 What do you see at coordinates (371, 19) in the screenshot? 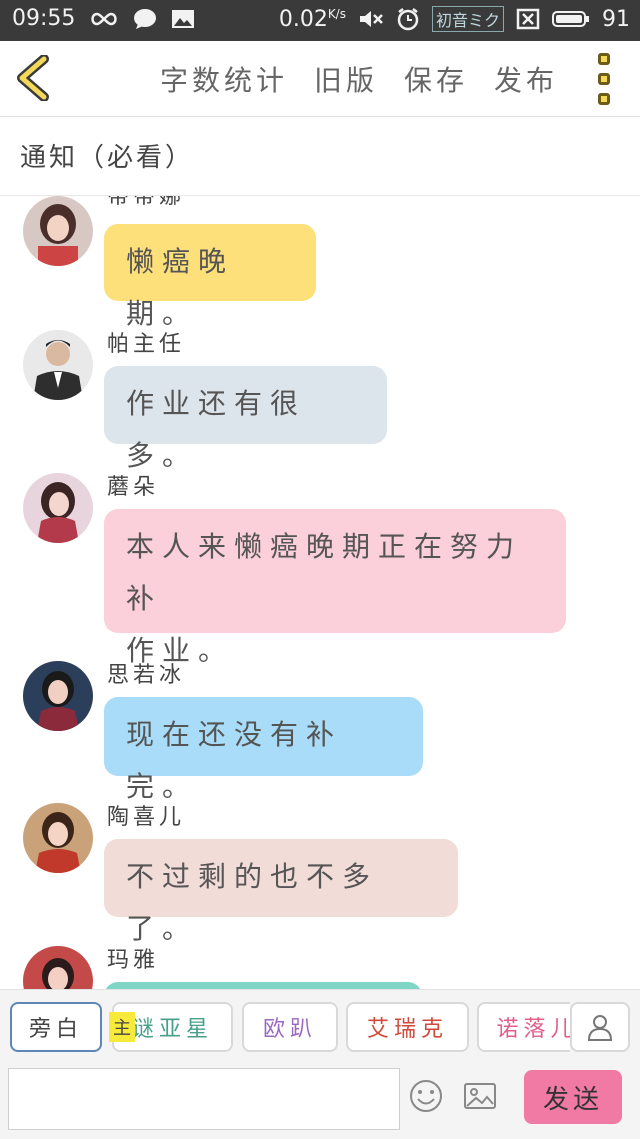
I see `mute-icon` at bounding box center [371, 19].